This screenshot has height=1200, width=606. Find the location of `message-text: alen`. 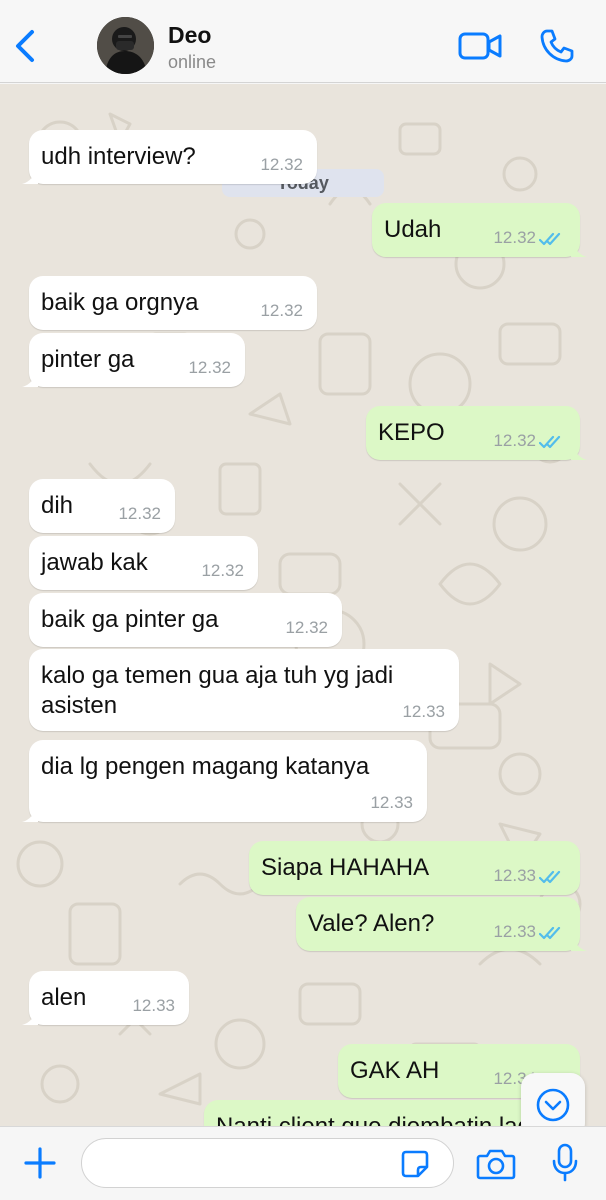

message-text: alen is located at coordinates (64, 997).